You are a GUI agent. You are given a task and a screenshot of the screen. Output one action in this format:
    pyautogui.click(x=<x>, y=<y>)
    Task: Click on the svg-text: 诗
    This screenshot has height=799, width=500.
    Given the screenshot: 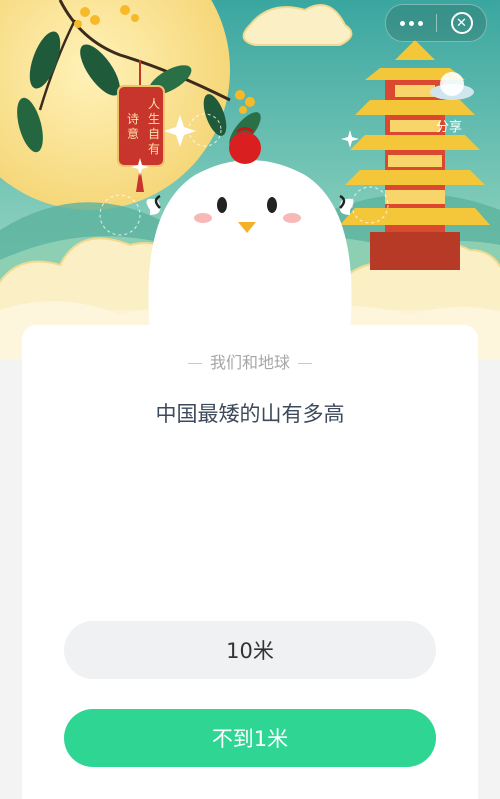 What is the action you would take?
    pyautogui.click(x=133, y=119)
    